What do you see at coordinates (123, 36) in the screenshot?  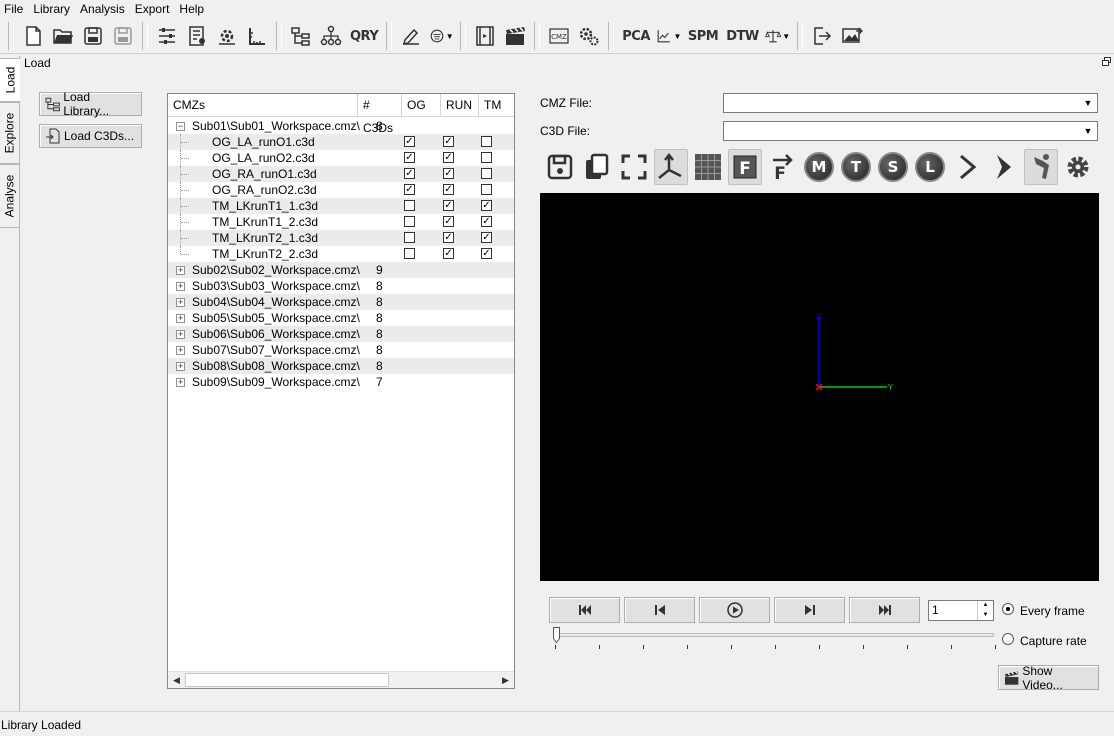 I see `save-as-icon` at bounding box center [123, 36].